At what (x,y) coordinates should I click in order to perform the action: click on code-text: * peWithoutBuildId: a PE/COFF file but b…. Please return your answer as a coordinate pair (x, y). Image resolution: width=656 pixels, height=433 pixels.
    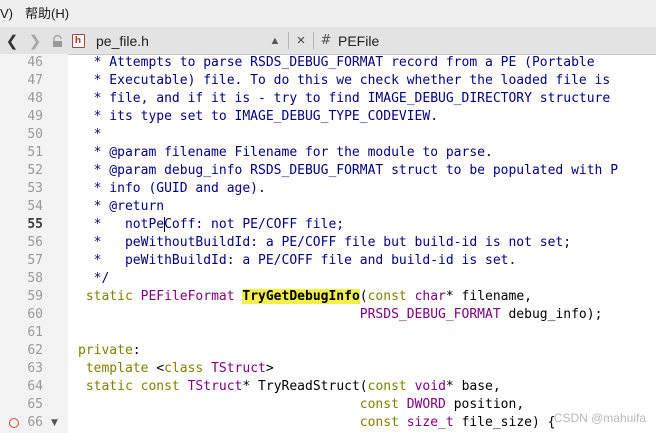
    Looking at the image, I should click on (325, 242).